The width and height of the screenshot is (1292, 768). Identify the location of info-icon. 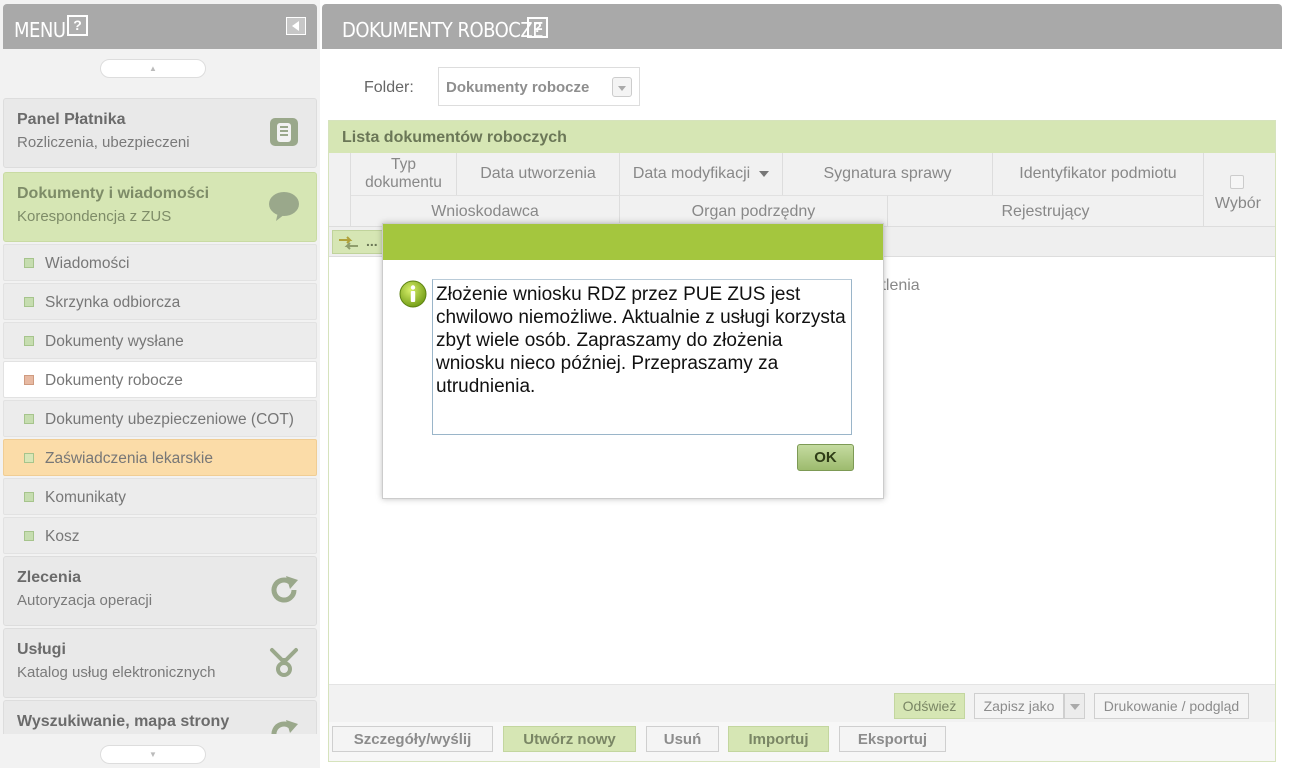
(413, 294).